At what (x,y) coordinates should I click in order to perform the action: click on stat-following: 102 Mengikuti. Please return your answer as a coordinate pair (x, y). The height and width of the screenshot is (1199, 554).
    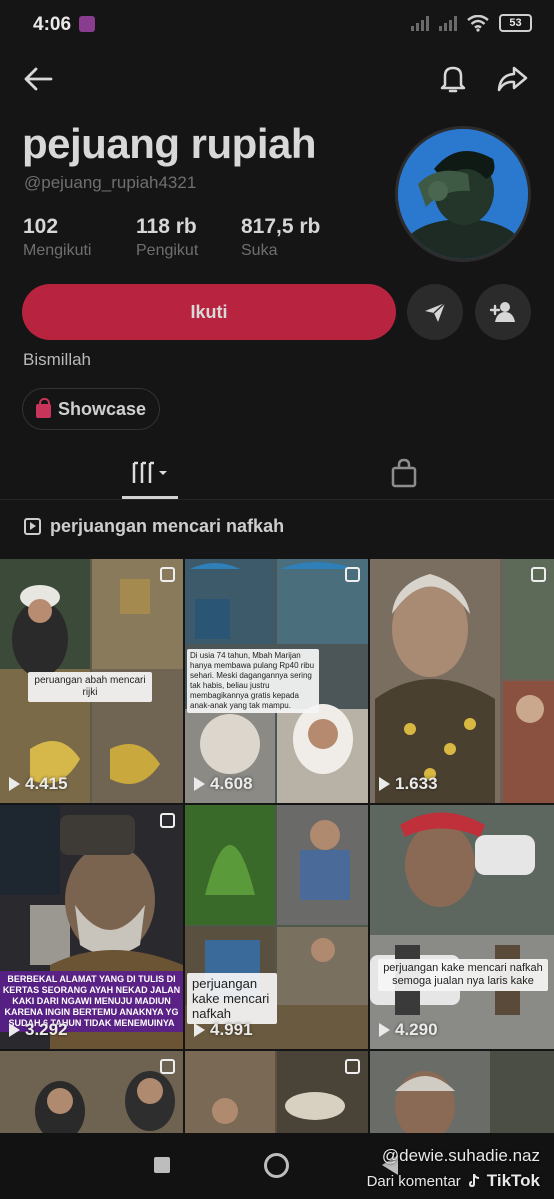
    Looking at the image, I should click on (57, 237).